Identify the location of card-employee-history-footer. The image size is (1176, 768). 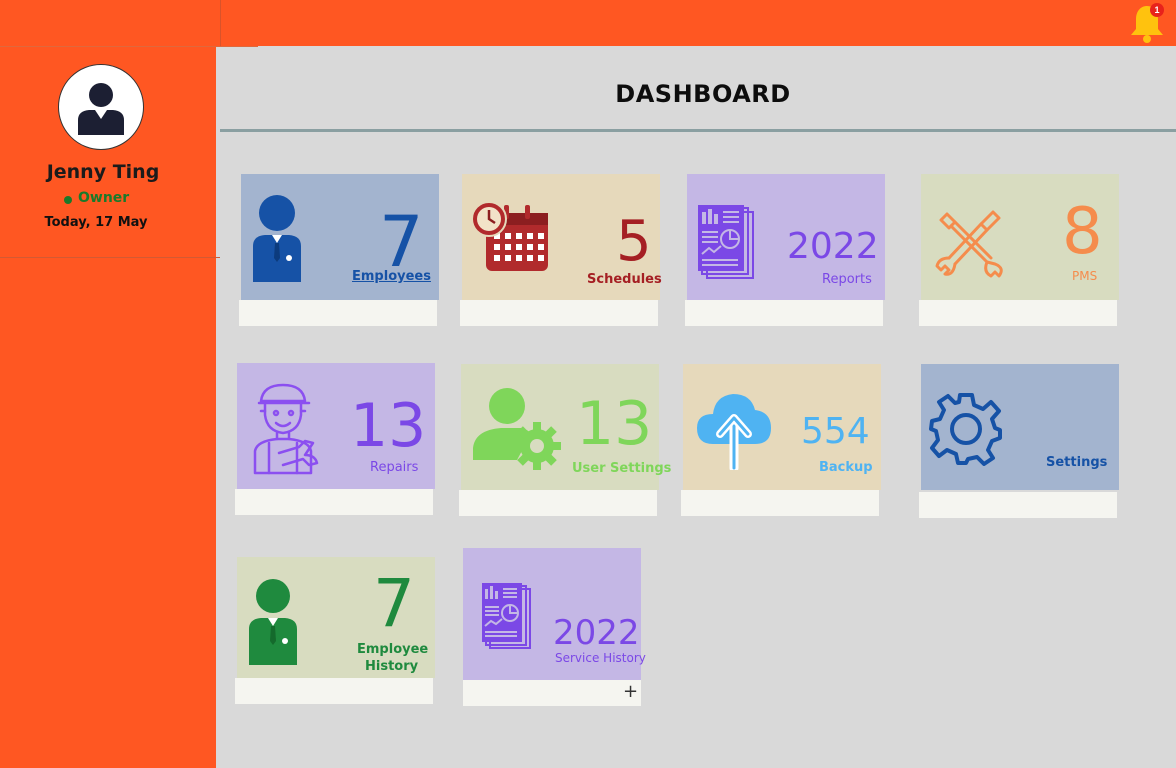
(334, 691).